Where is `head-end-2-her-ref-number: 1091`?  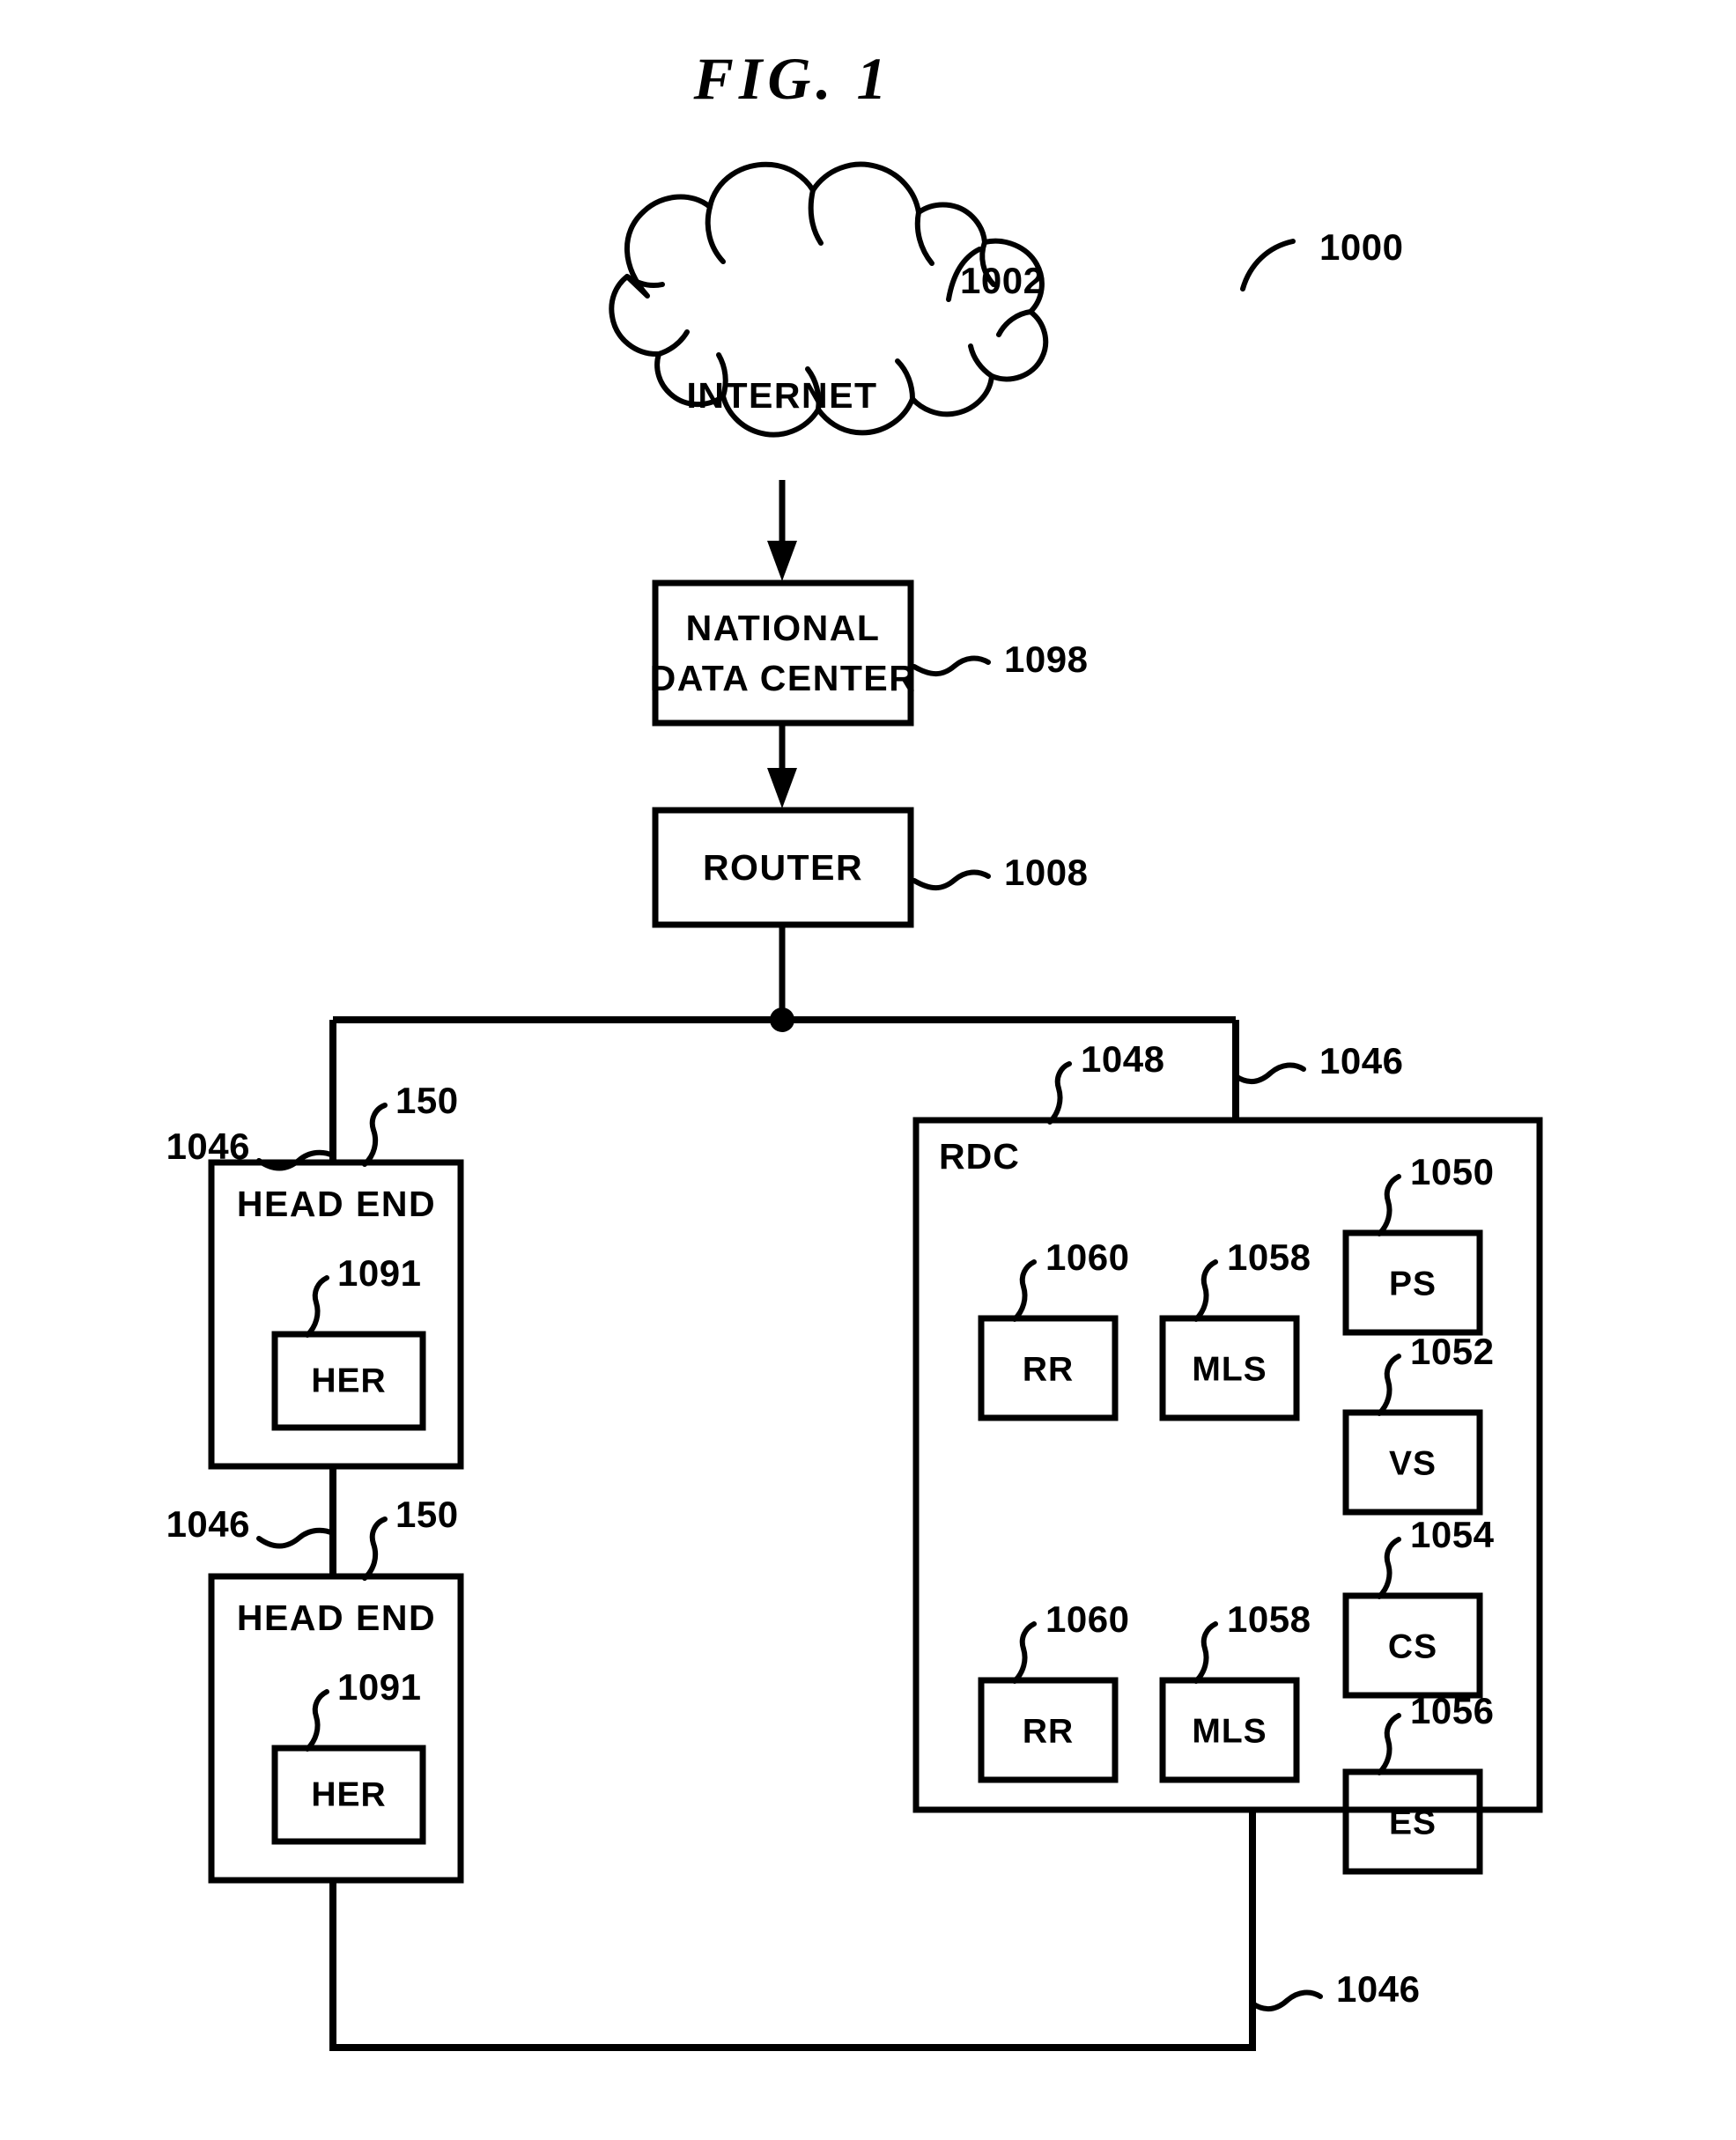 head-end-2-her-ref-number: 1091 is located at coordinates (379, 1687).